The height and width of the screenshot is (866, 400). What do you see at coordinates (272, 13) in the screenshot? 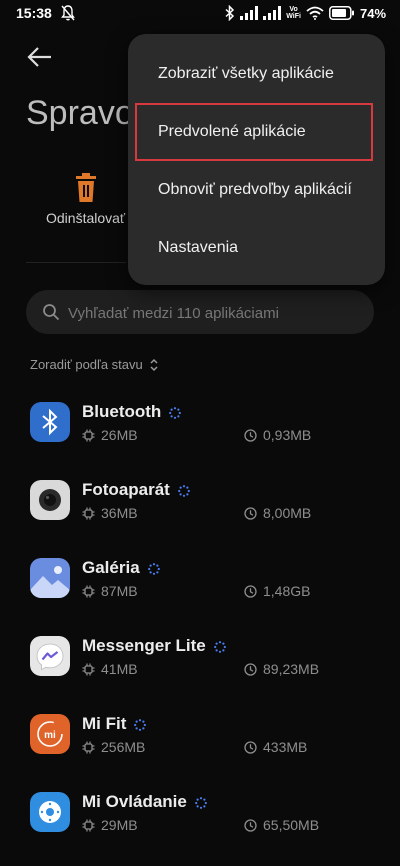
I see `signal-2-icon` at bounding box center [272, 13].